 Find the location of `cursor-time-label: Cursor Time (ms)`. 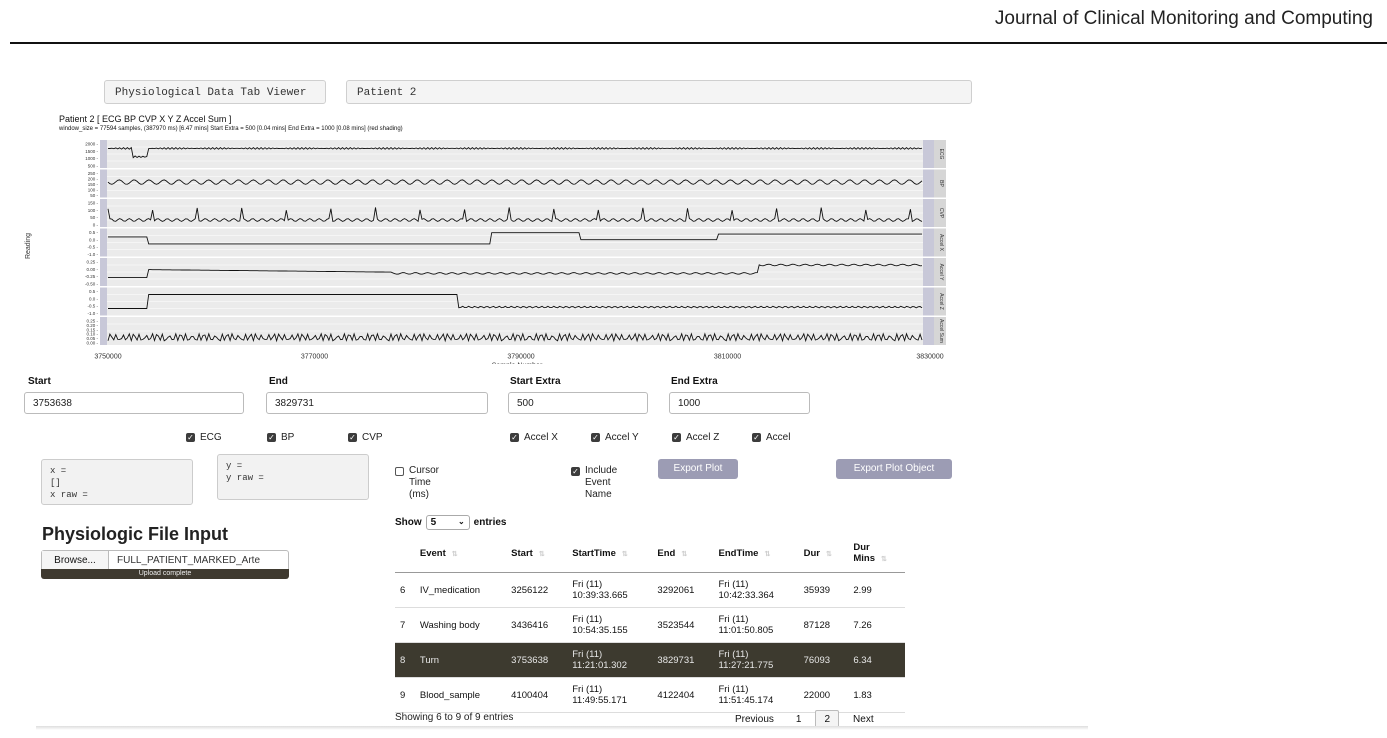

cursor-time-label: Cursor Time (ms) is located at coordinates (424, 482).